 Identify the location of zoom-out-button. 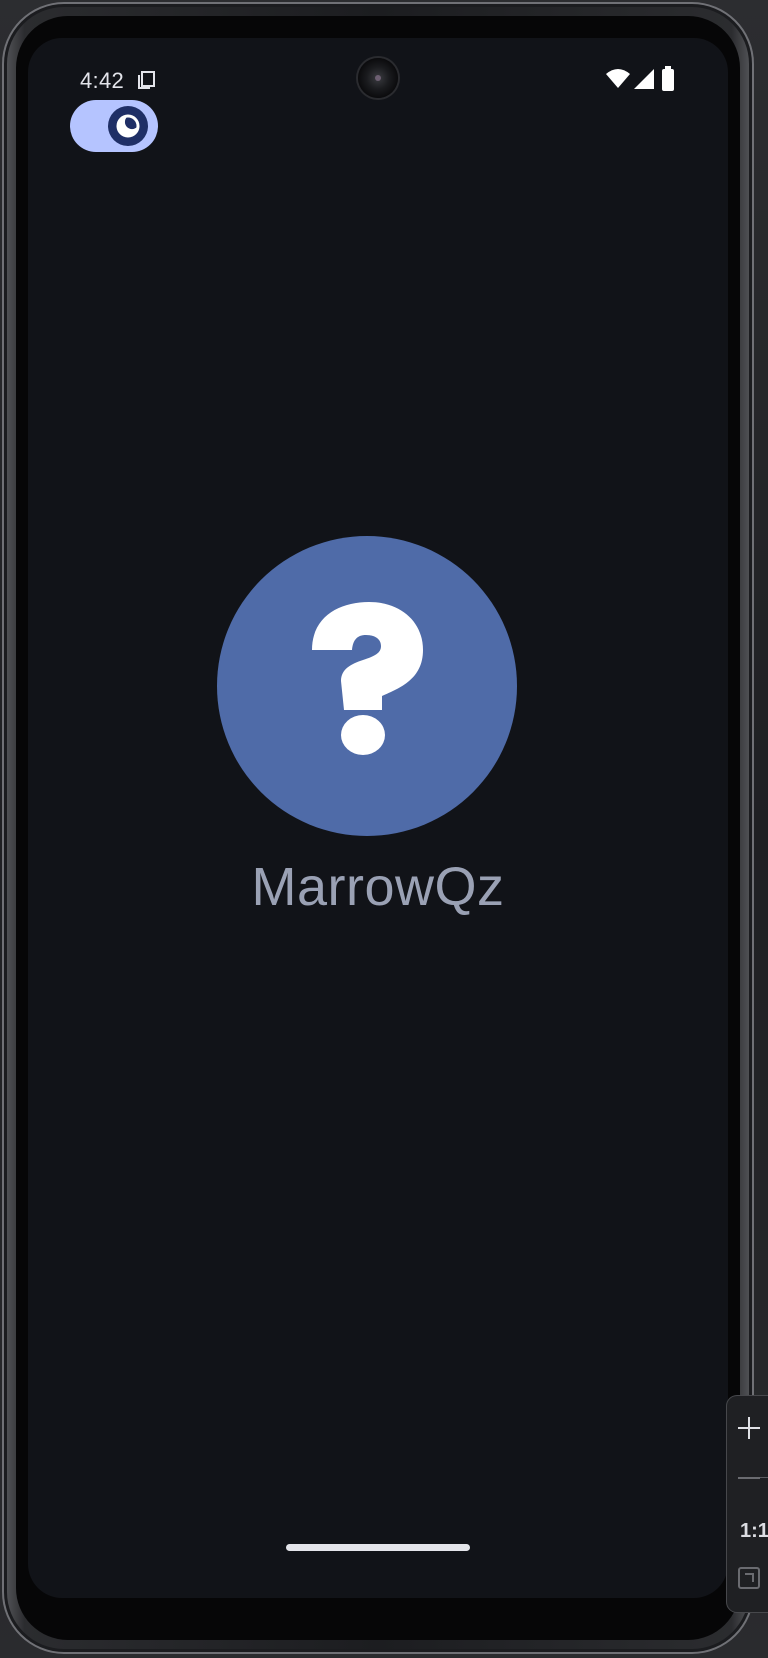
(747, 1478).